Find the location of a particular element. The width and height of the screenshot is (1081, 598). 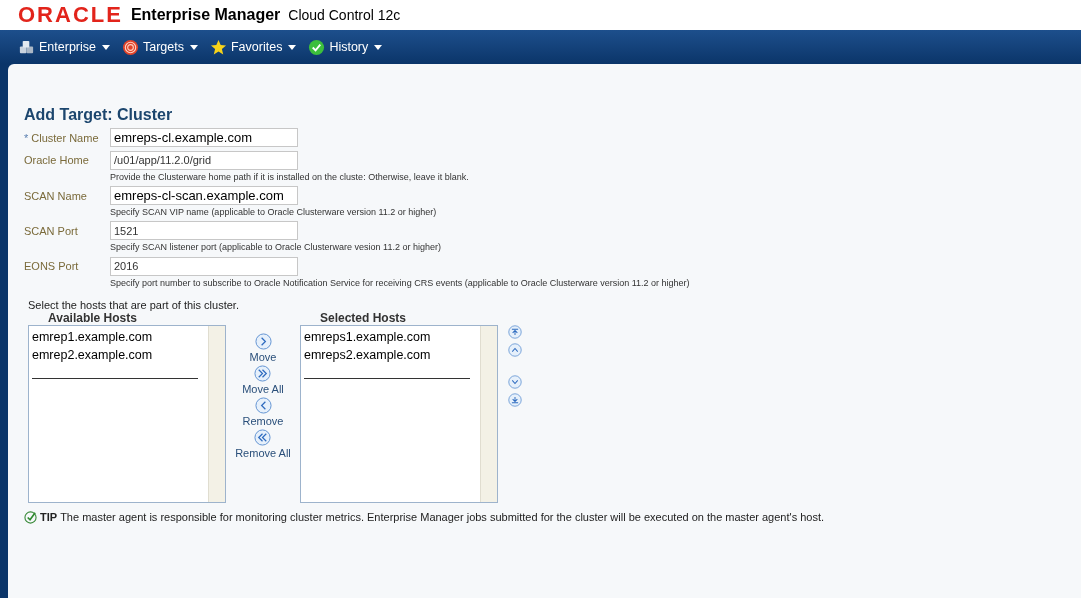

page-title: Add Target: Cluster is located at coordinates (99, 115).